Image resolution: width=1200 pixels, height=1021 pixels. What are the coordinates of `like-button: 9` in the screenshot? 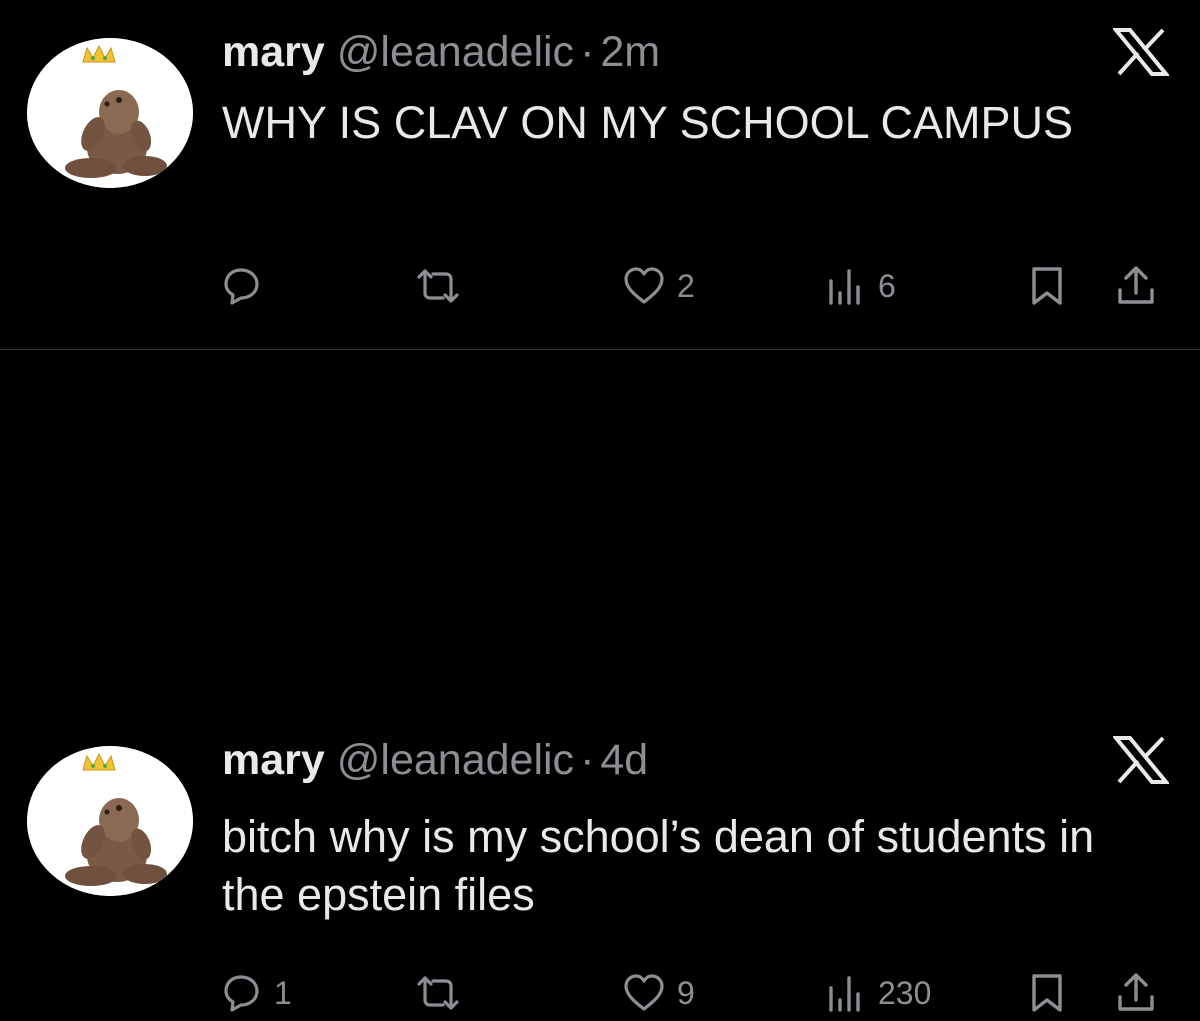 It's located at (658, 993).